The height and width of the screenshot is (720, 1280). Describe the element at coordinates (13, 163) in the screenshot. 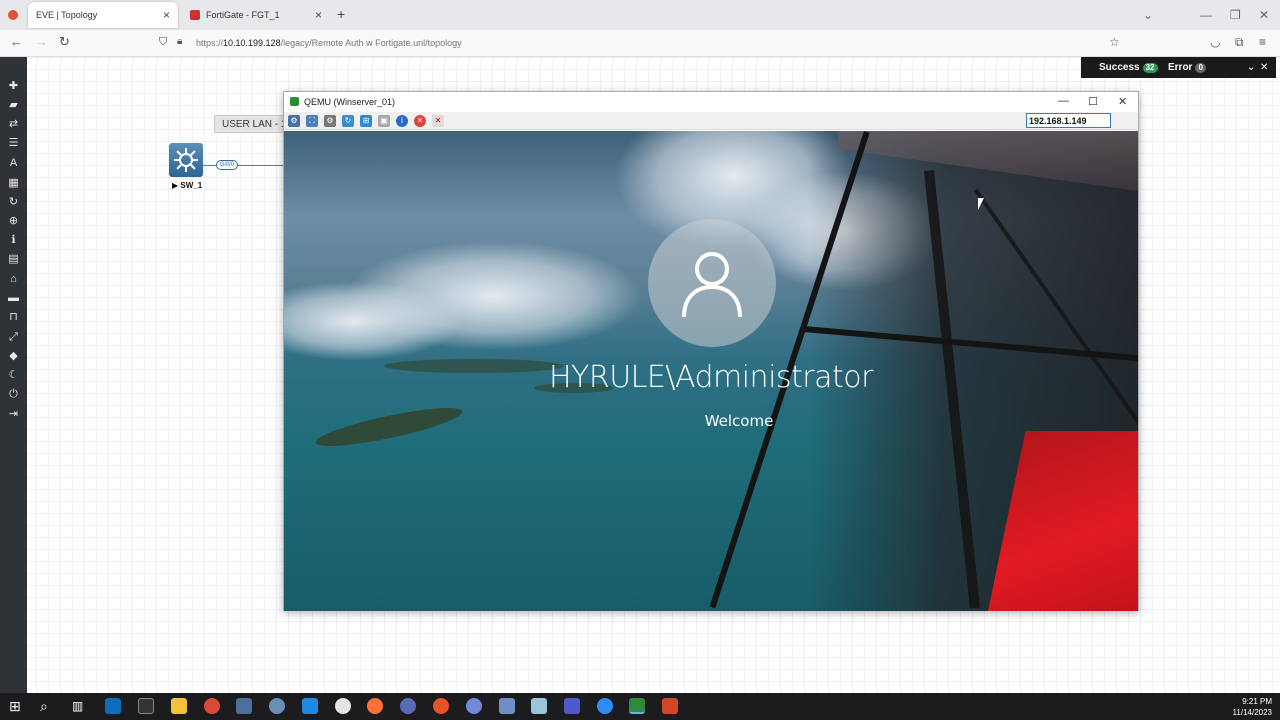

I see `text-icon: A` at that location.